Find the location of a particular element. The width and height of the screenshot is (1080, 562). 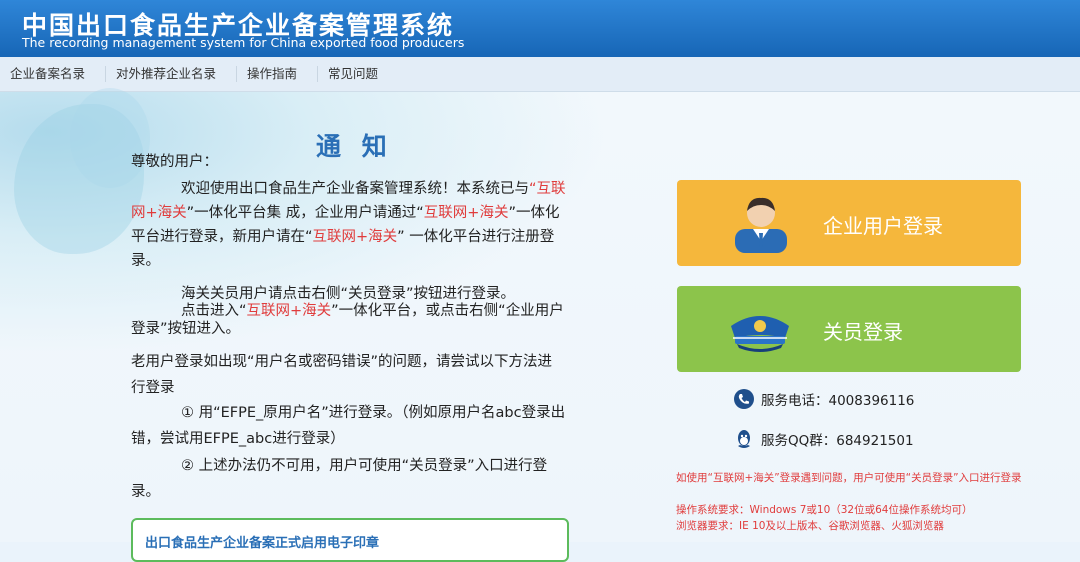

notice-paragraph-3: 点击进入“互联网+海关”一体化平台，或点击右侧“企业用户登录”按钮进入。 is located at coordinates (347, 320).